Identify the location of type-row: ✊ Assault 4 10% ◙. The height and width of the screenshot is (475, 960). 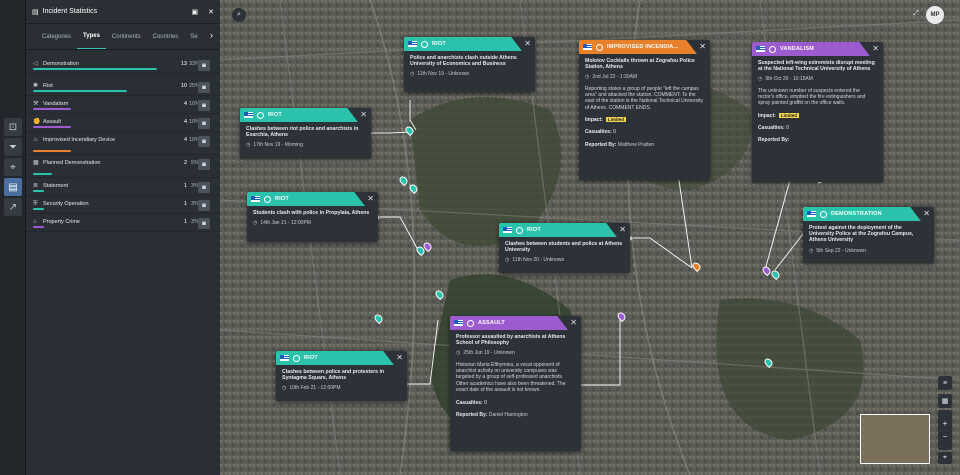
(123, 123).